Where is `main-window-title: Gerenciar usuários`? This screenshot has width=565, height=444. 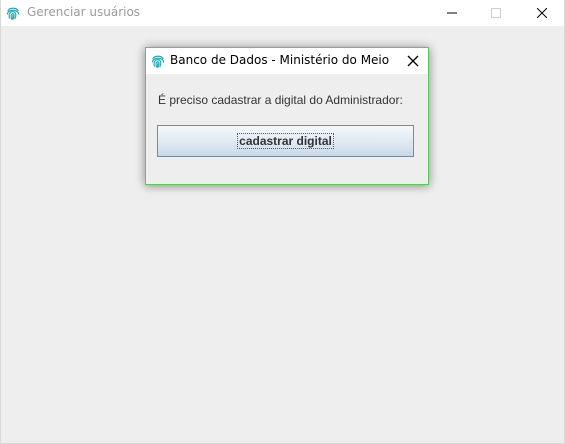 main-window-title: Gerenciar usuários is located at coordinates (84, 12).